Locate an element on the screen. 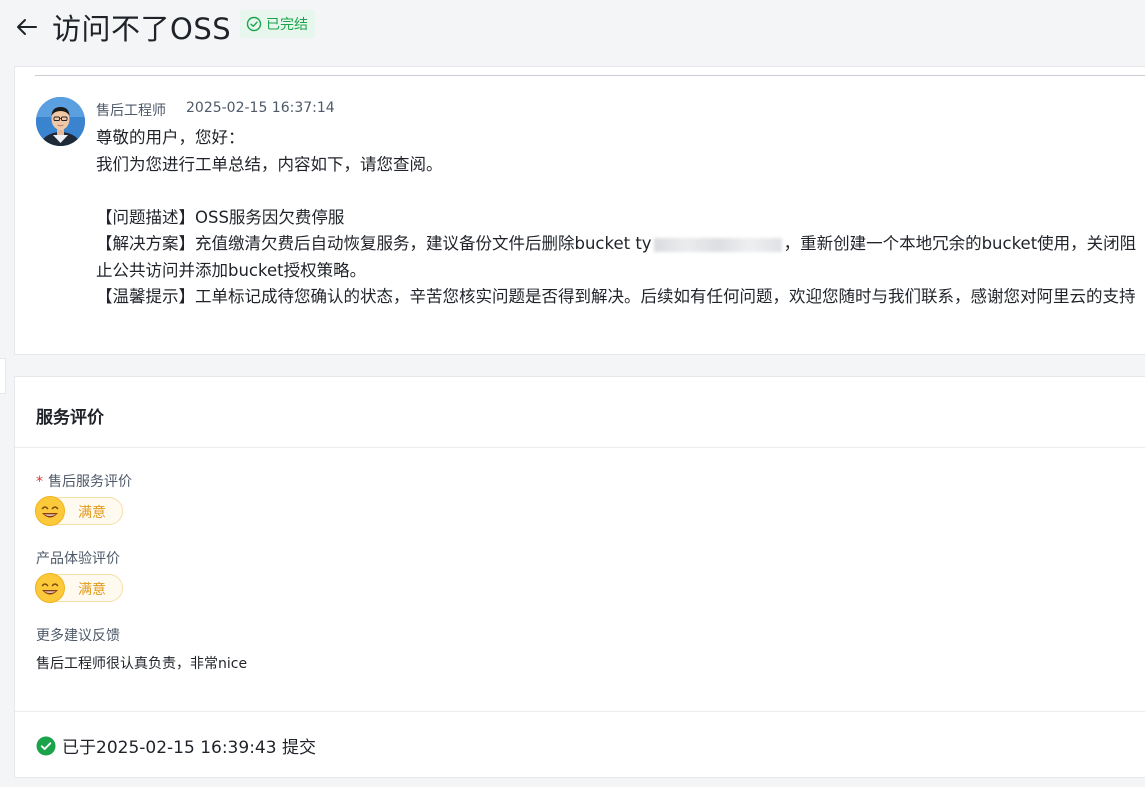  status-text: 已完结 is located at coordinates (287, 25).